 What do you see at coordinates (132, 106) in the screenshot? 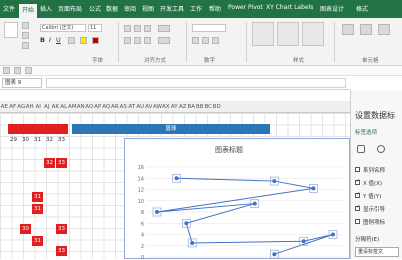
I see `col-header: AT` at bounding box center [132, 106].